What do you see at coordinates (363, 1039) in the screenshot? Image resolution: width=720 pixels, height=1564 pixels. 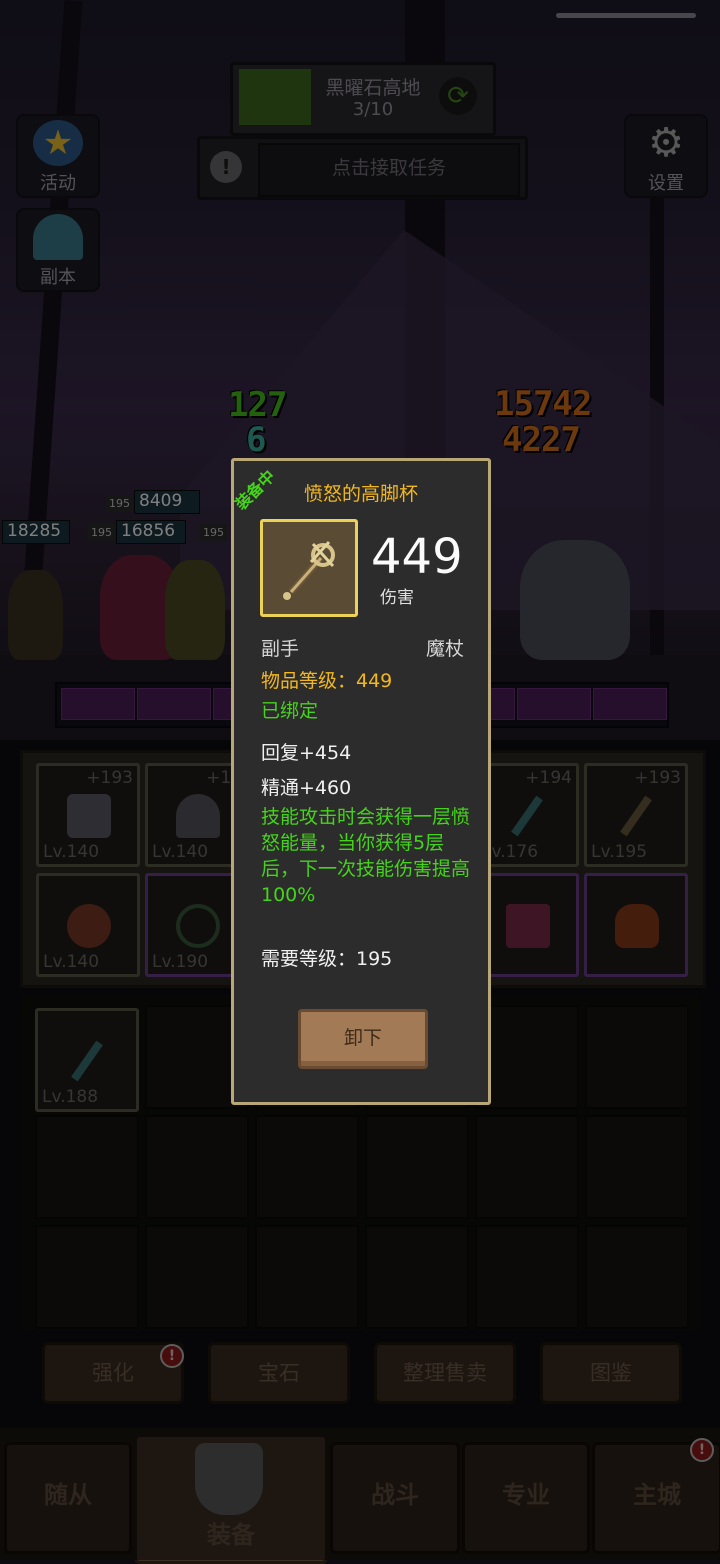 I see `unequip-button: 卸下` at bounding box center [363, 1039].